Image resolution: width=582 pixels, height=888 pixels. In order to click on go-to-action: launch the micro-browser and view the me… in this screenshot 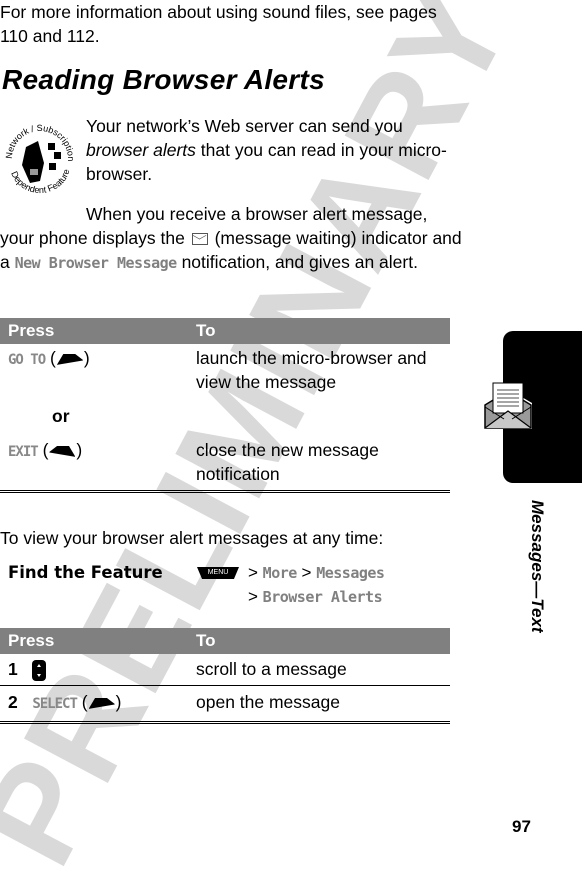, I will do `click(311, 370)`.